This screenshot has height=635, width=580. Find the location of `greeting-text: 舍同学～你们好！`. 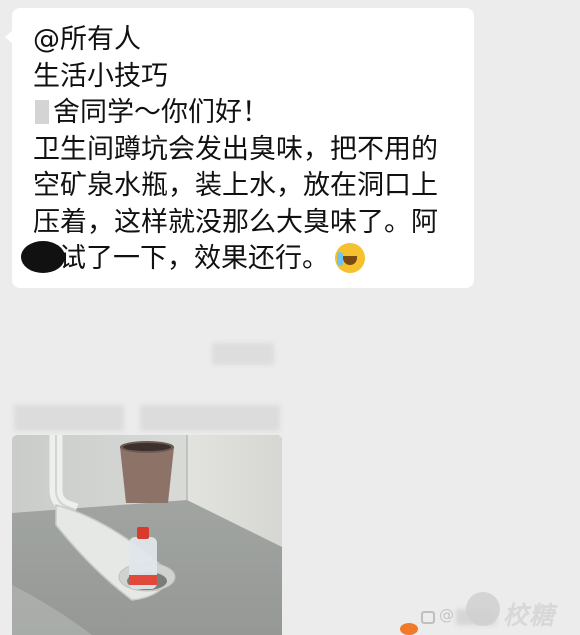

greeting-text: 舍同学～你们好！ is located at coordinates (161, 112).